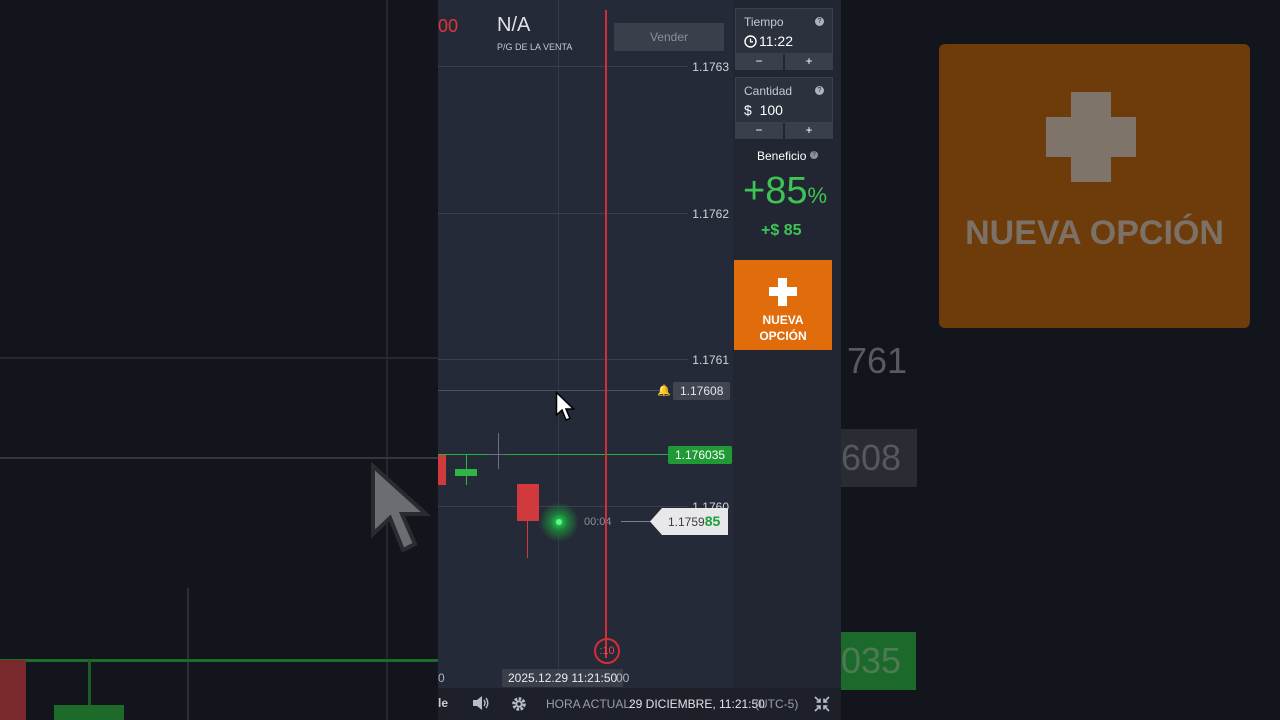  What do you see at coordinates (759, 62) in the screenshot?
I see `time-minus-button: −` at bounding box center [759, 62].